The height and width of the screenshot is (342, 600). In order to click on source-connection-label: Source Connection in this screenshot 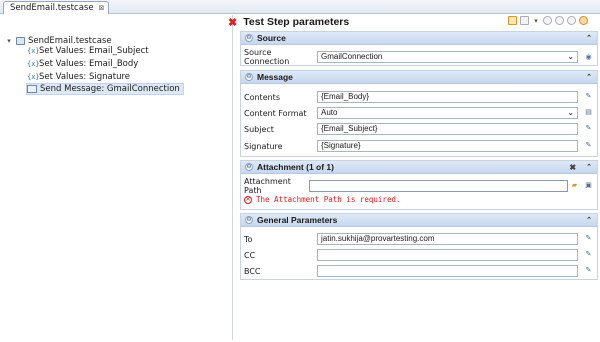, I will do `click(267, 57)`.